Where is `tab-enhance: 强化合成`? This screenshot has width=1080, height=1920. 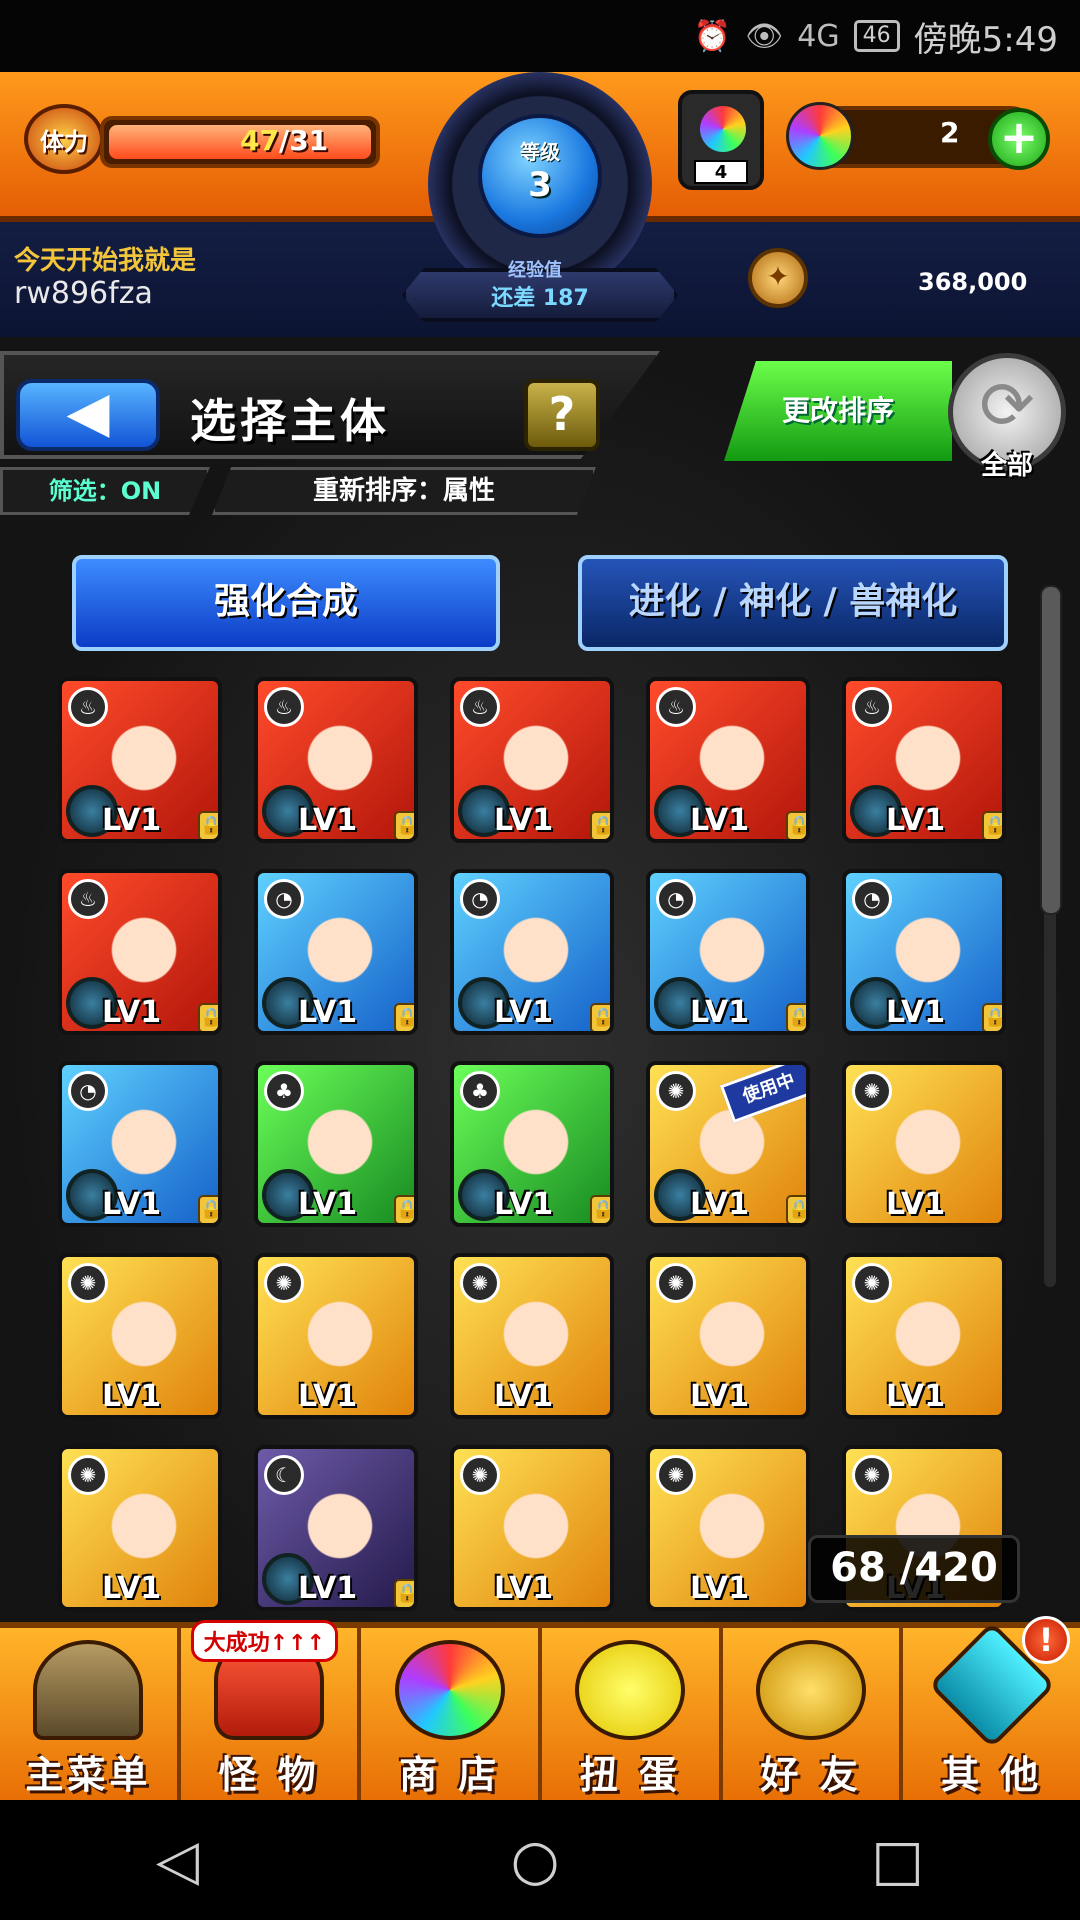 tab-enhance: 强化合成 is located at coordinates (286, 603).